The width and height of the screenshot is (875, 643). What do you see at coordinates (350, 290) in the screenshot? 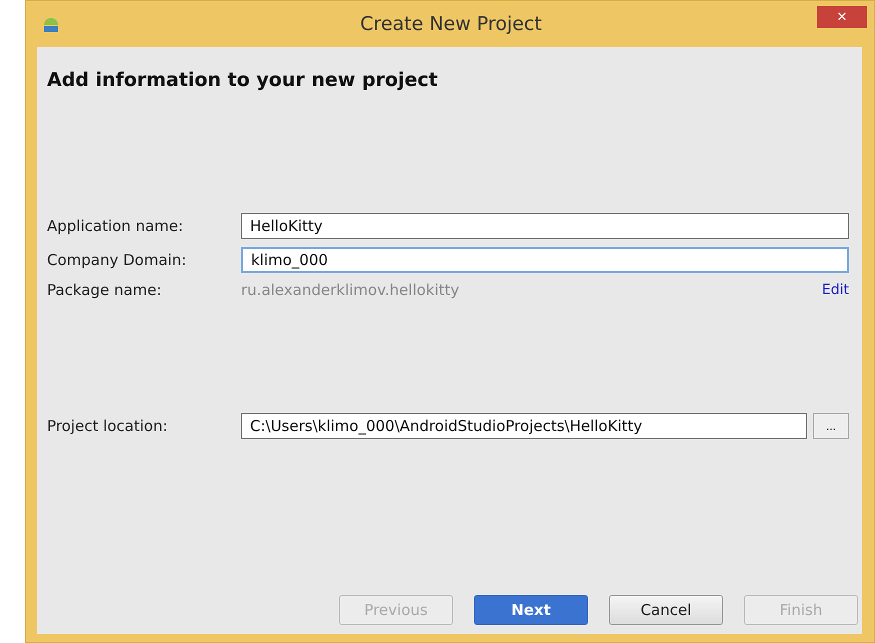
I see `package-name: ru.alexanderklimov.hellokitty` at bounding box center [350, 290].